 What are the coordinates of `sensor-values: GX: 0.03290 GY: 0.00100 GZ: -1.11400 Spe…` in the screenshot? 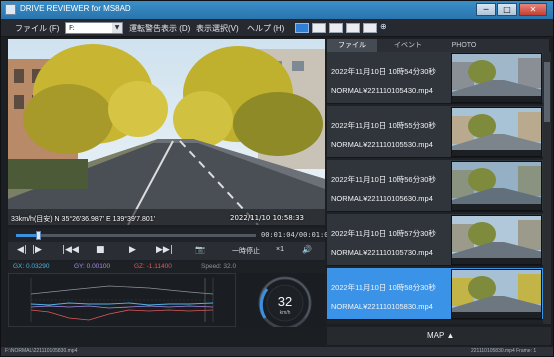 It's located at (166, 267).